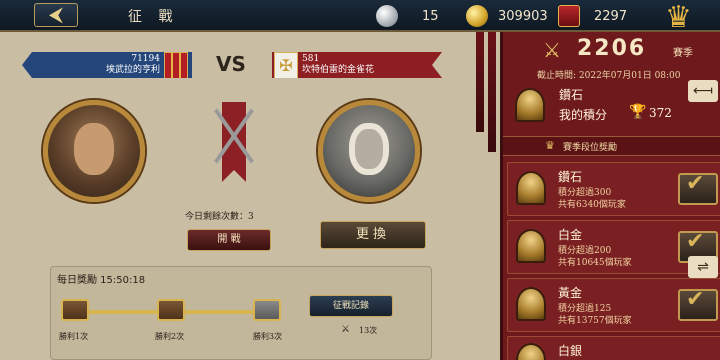  I want to click on right-player-banner: ✠ 581 坎特伯雷的金雀花, so click(357, 65).